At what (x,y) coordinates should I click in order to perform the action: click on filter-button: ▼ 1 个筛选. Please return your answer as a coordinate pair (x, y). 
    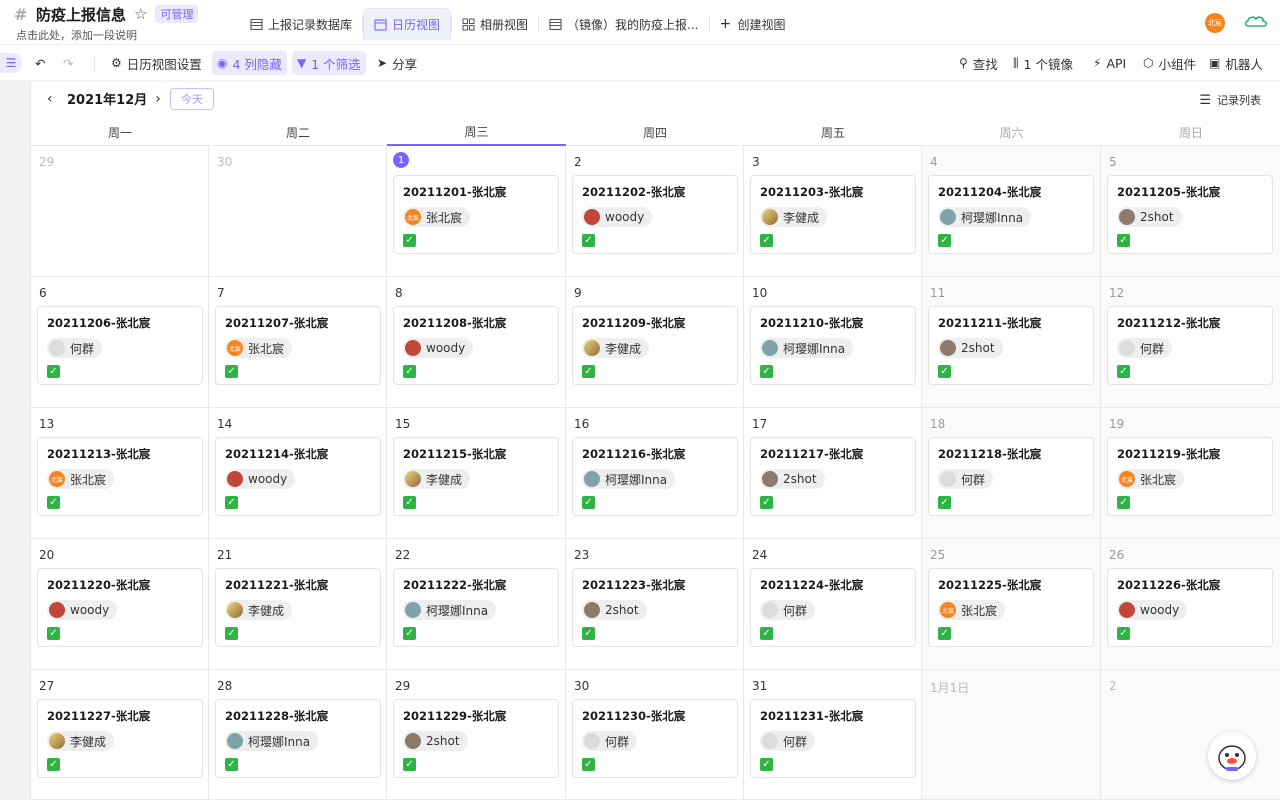
    Looking at the image, I should click on (329, 63).